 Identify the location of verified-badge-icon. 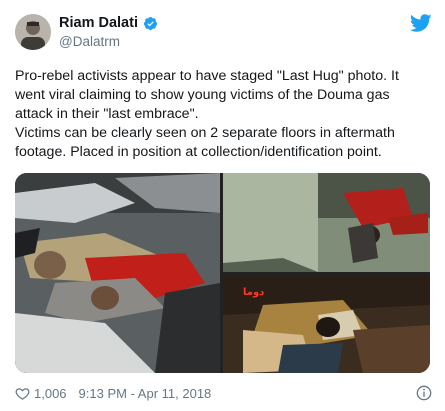
(150, 23).